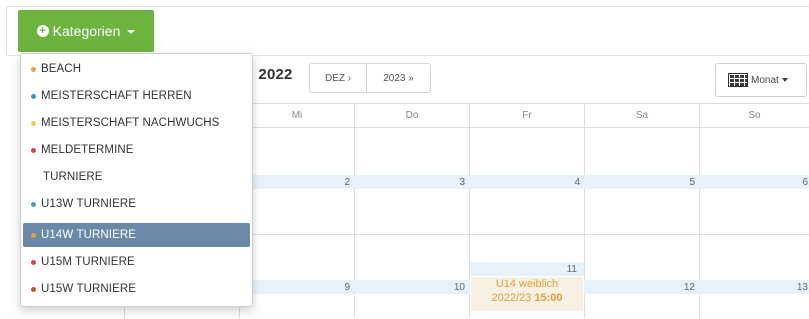  I want to click on menu-item-label: TURNIERE, so click(73, 177).